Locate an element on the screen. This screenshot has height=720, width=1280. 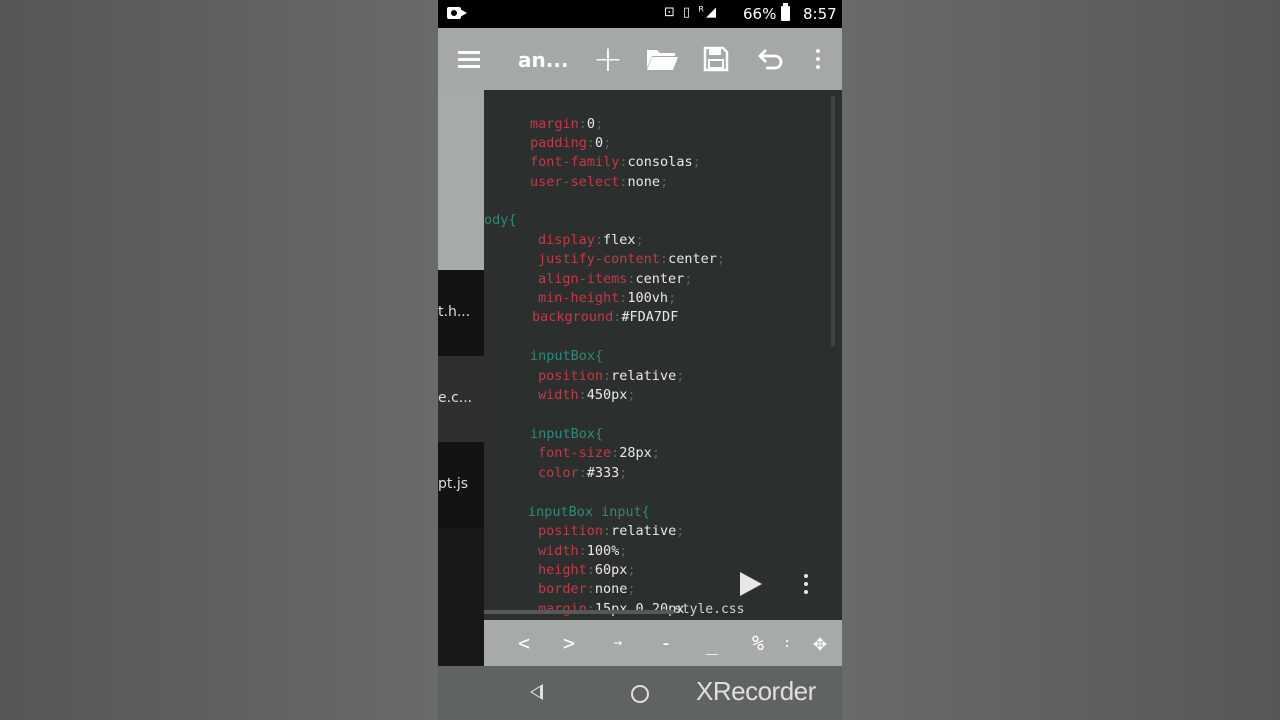
code-line: color:#333; is located at coordinates (582, 473).